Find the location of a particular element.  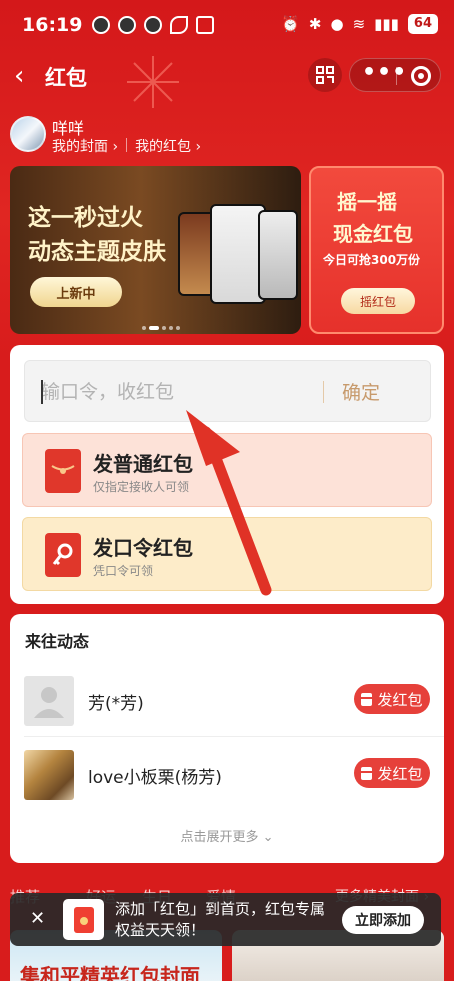

key-icon is located at coordinates (63, 555).